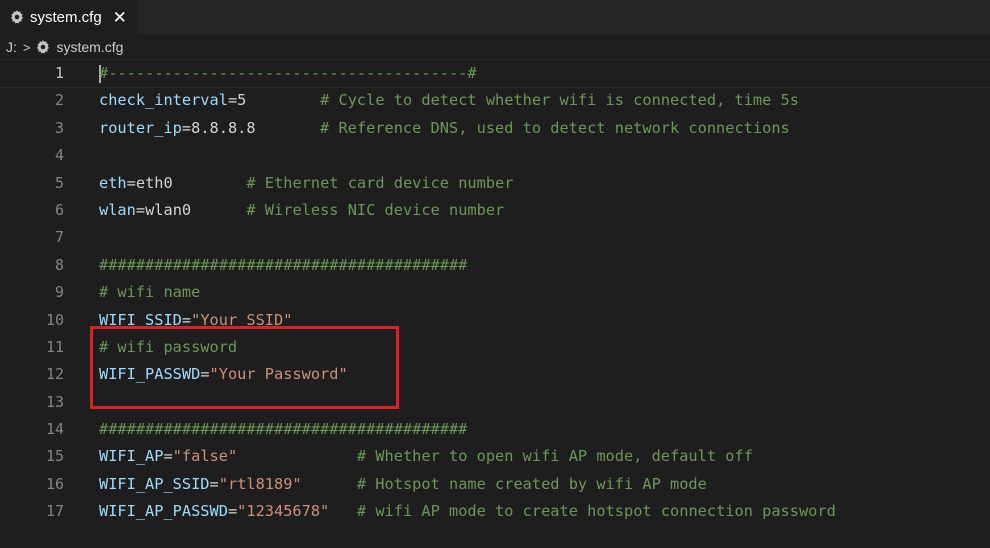  What do you see at coordinates (168, 209) in the screenshot?
I see `config-value: wlan0` at bounding box center [168, 209].